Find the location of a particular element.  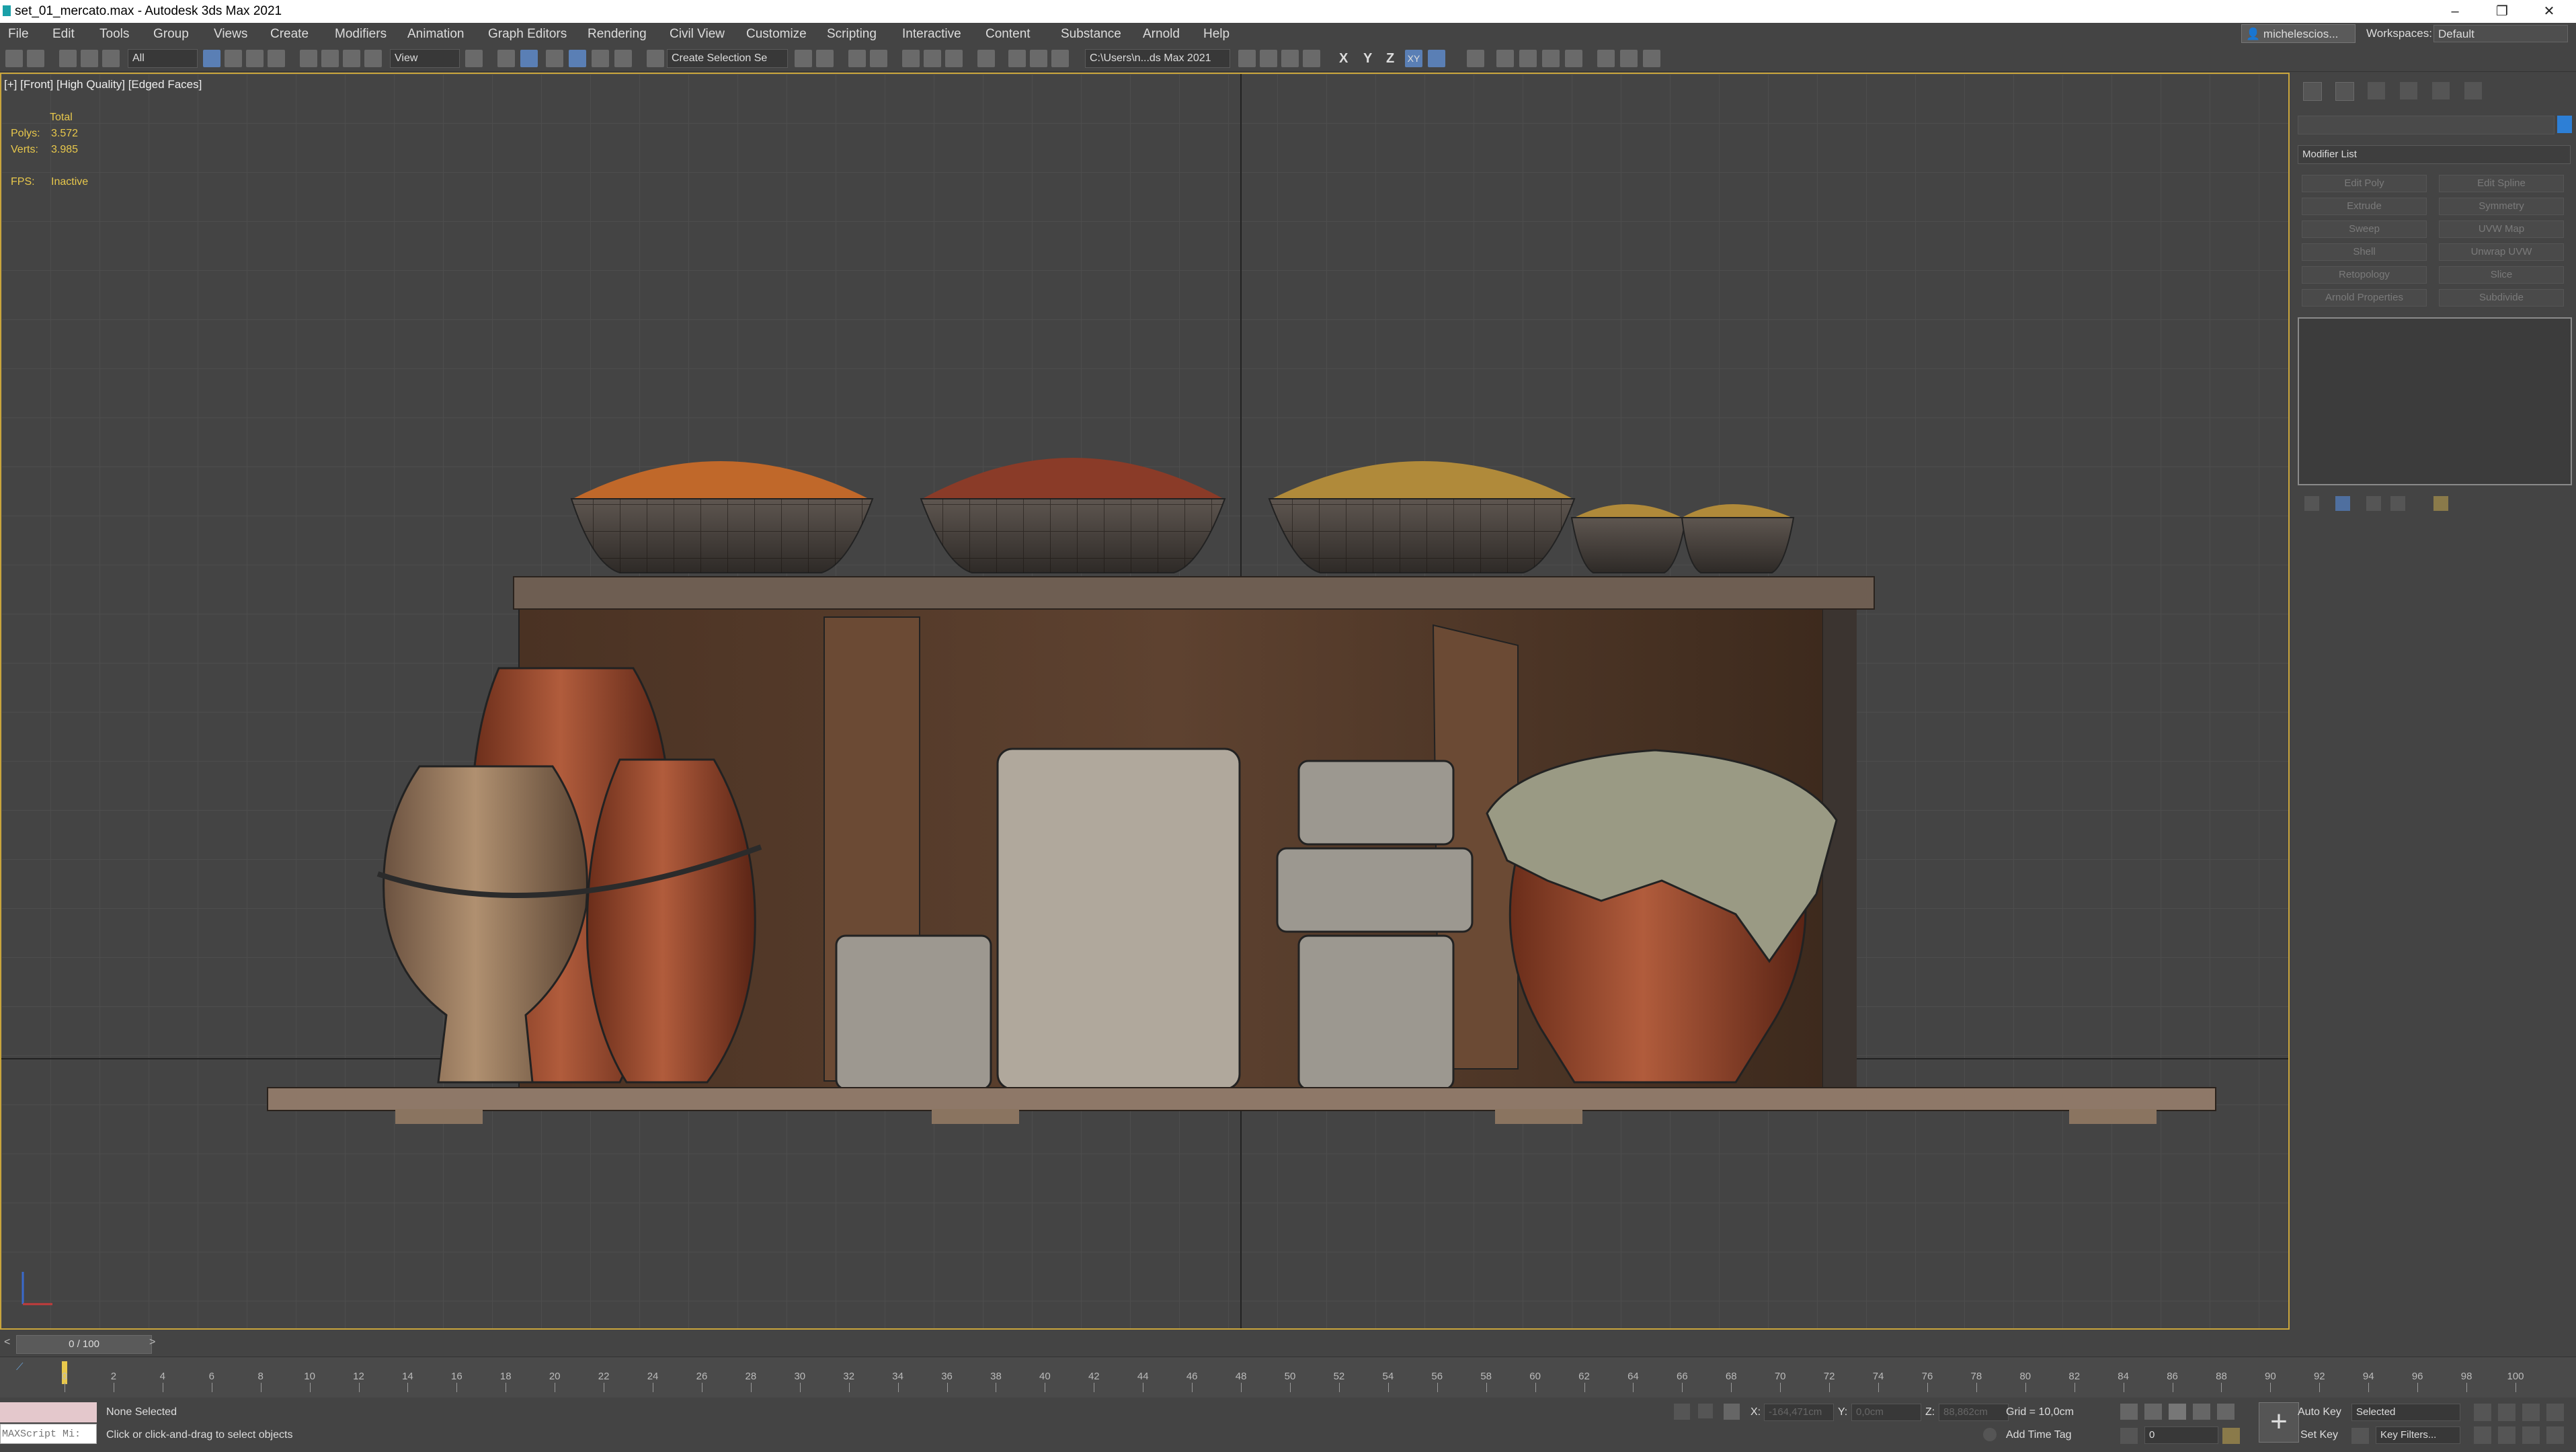

workspace-dropdown: Default is located at coordinates (2500, 33).